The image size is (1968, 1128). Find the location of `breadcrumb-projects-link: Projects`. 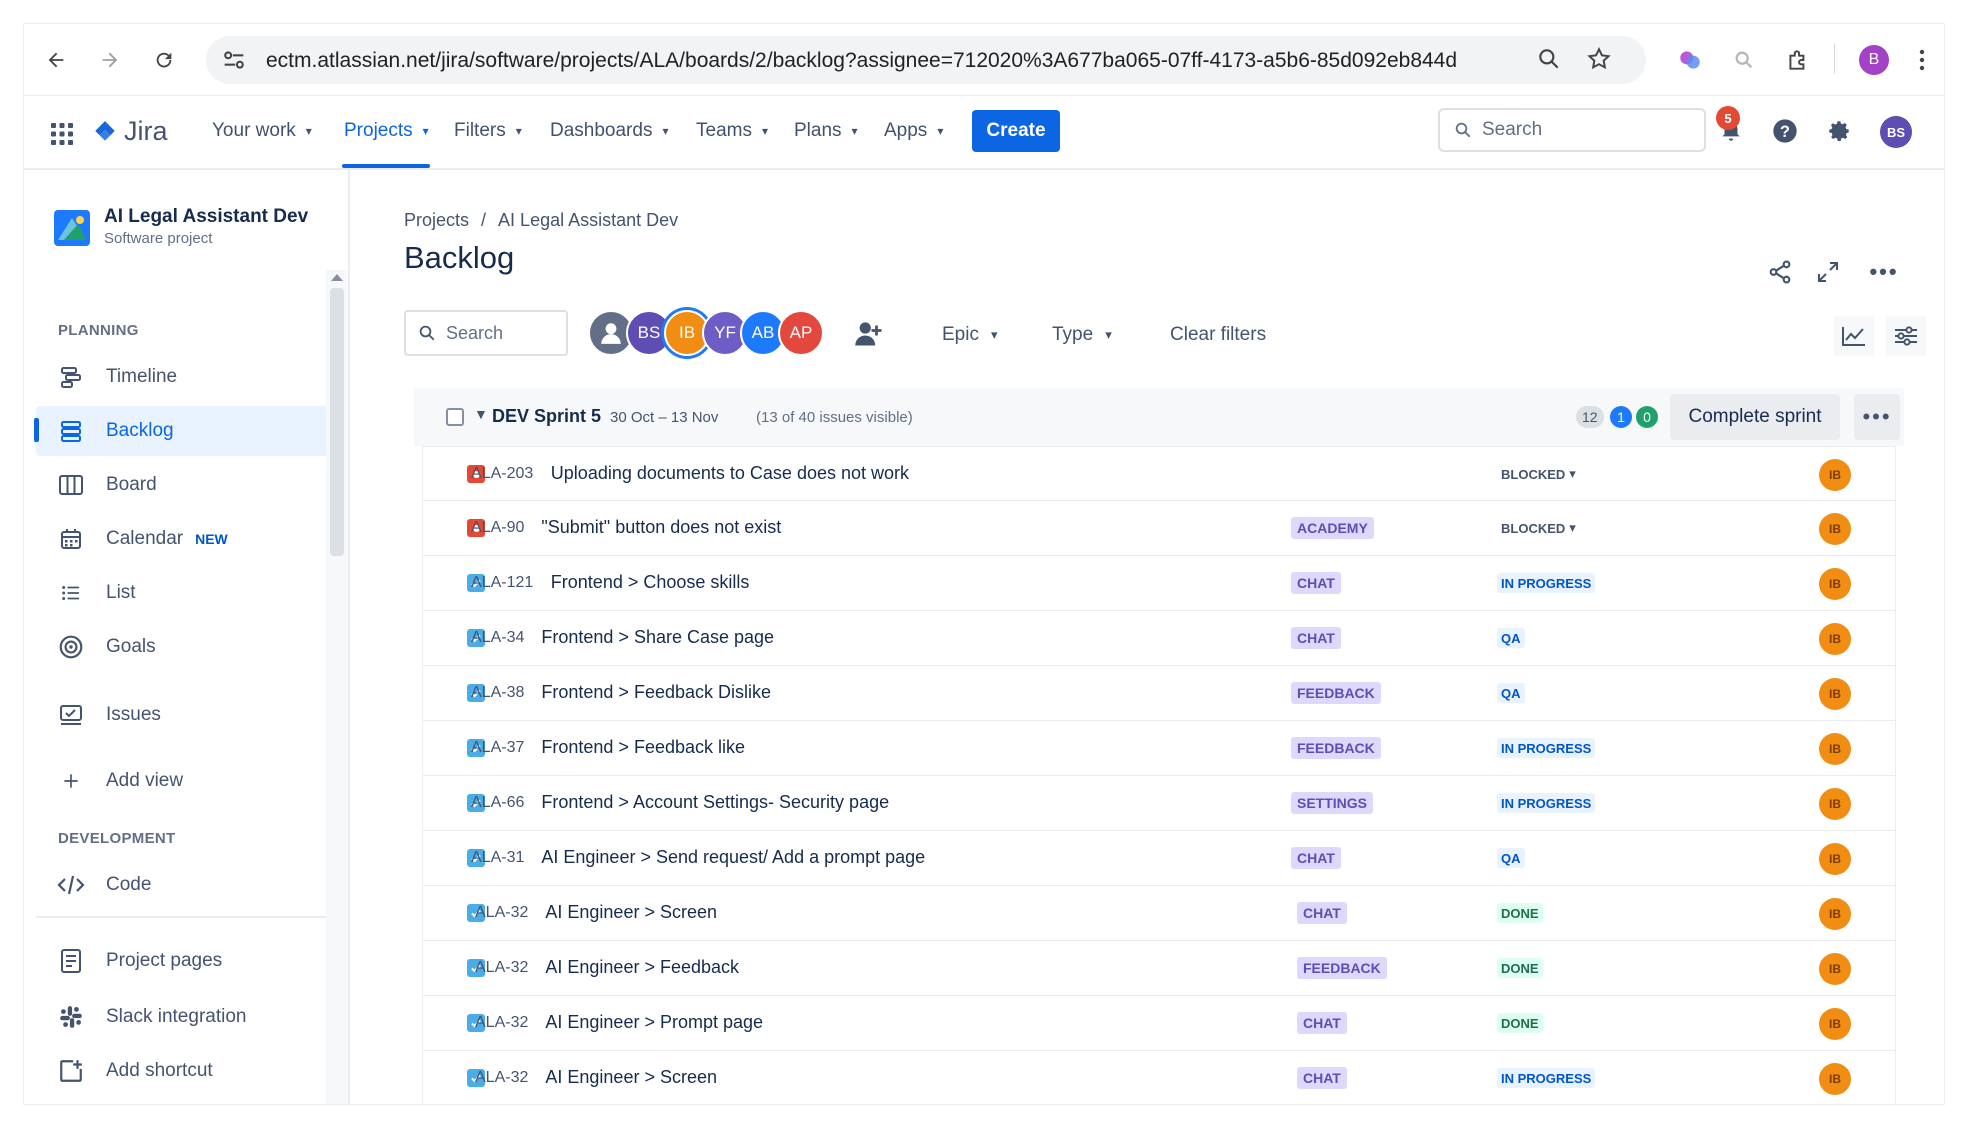

breadcrumb-projects-link: Projects is located at coordinates (436, 220).